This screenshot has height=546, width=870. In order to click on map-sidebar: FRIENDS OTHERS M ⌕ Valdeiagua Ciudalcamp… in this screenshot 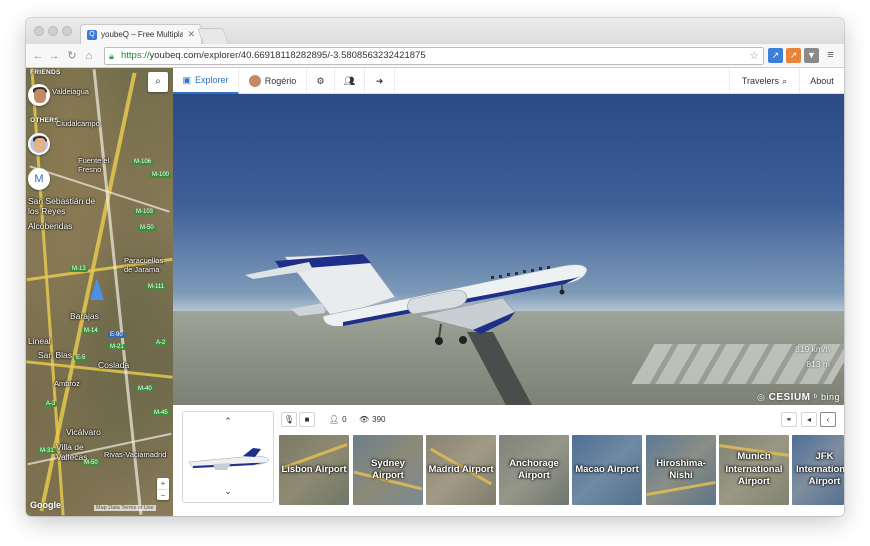, I will do `click(99, 292)`.